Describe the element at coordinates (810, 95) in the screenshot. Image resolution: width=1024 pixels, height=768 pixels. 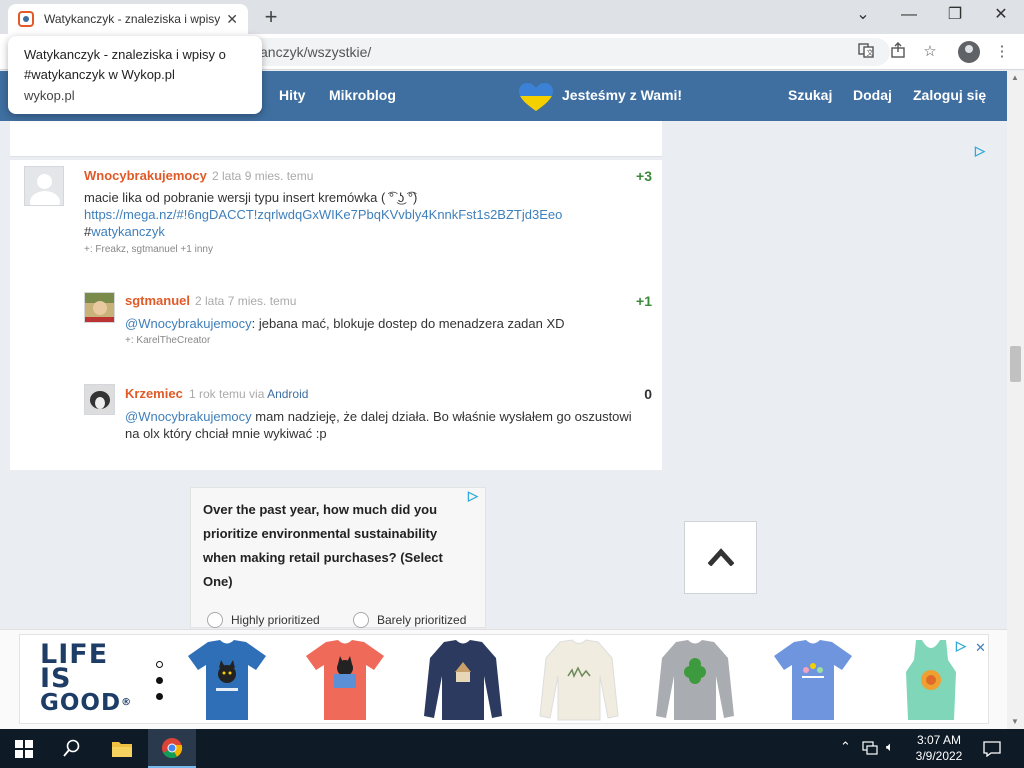
I see `nav-szukaj: Szukaj` at that location.